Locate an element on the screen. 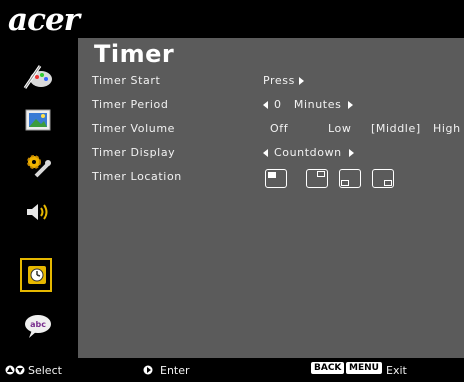 The image size is (464, 382). back-key: BACK is located at coordinates (328, 368).